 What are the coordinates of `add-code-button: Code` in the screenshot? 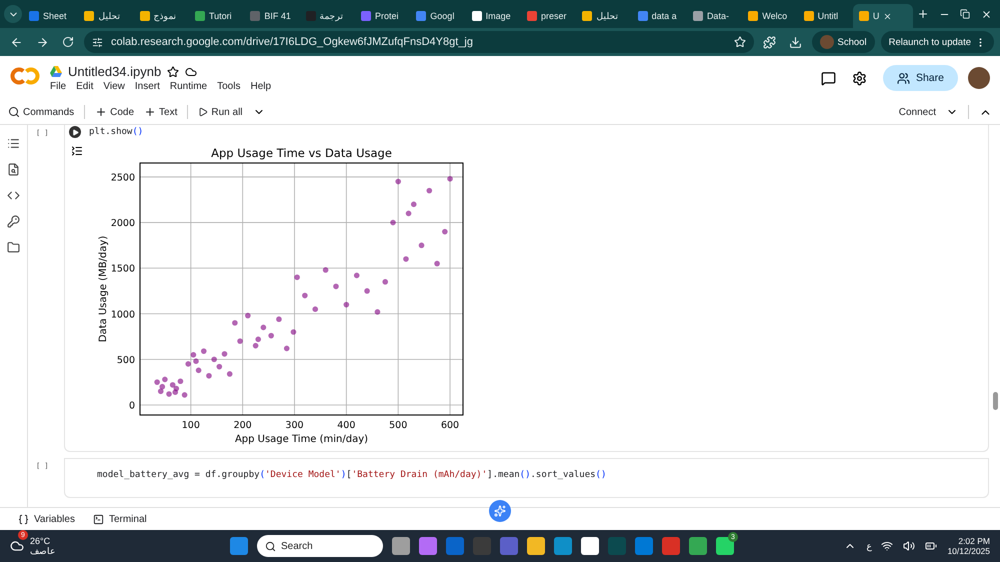 It's located at (114, 112).